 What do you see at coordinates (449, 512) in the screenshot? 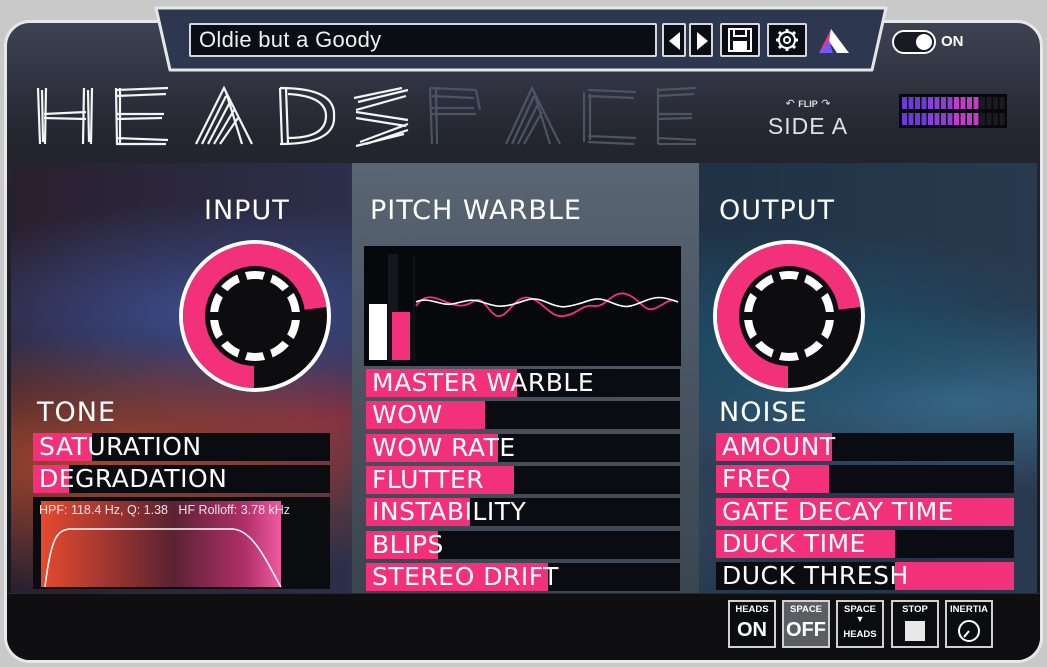
I see `slider-label: INSTABILITY` at bounding box center [449, 512].